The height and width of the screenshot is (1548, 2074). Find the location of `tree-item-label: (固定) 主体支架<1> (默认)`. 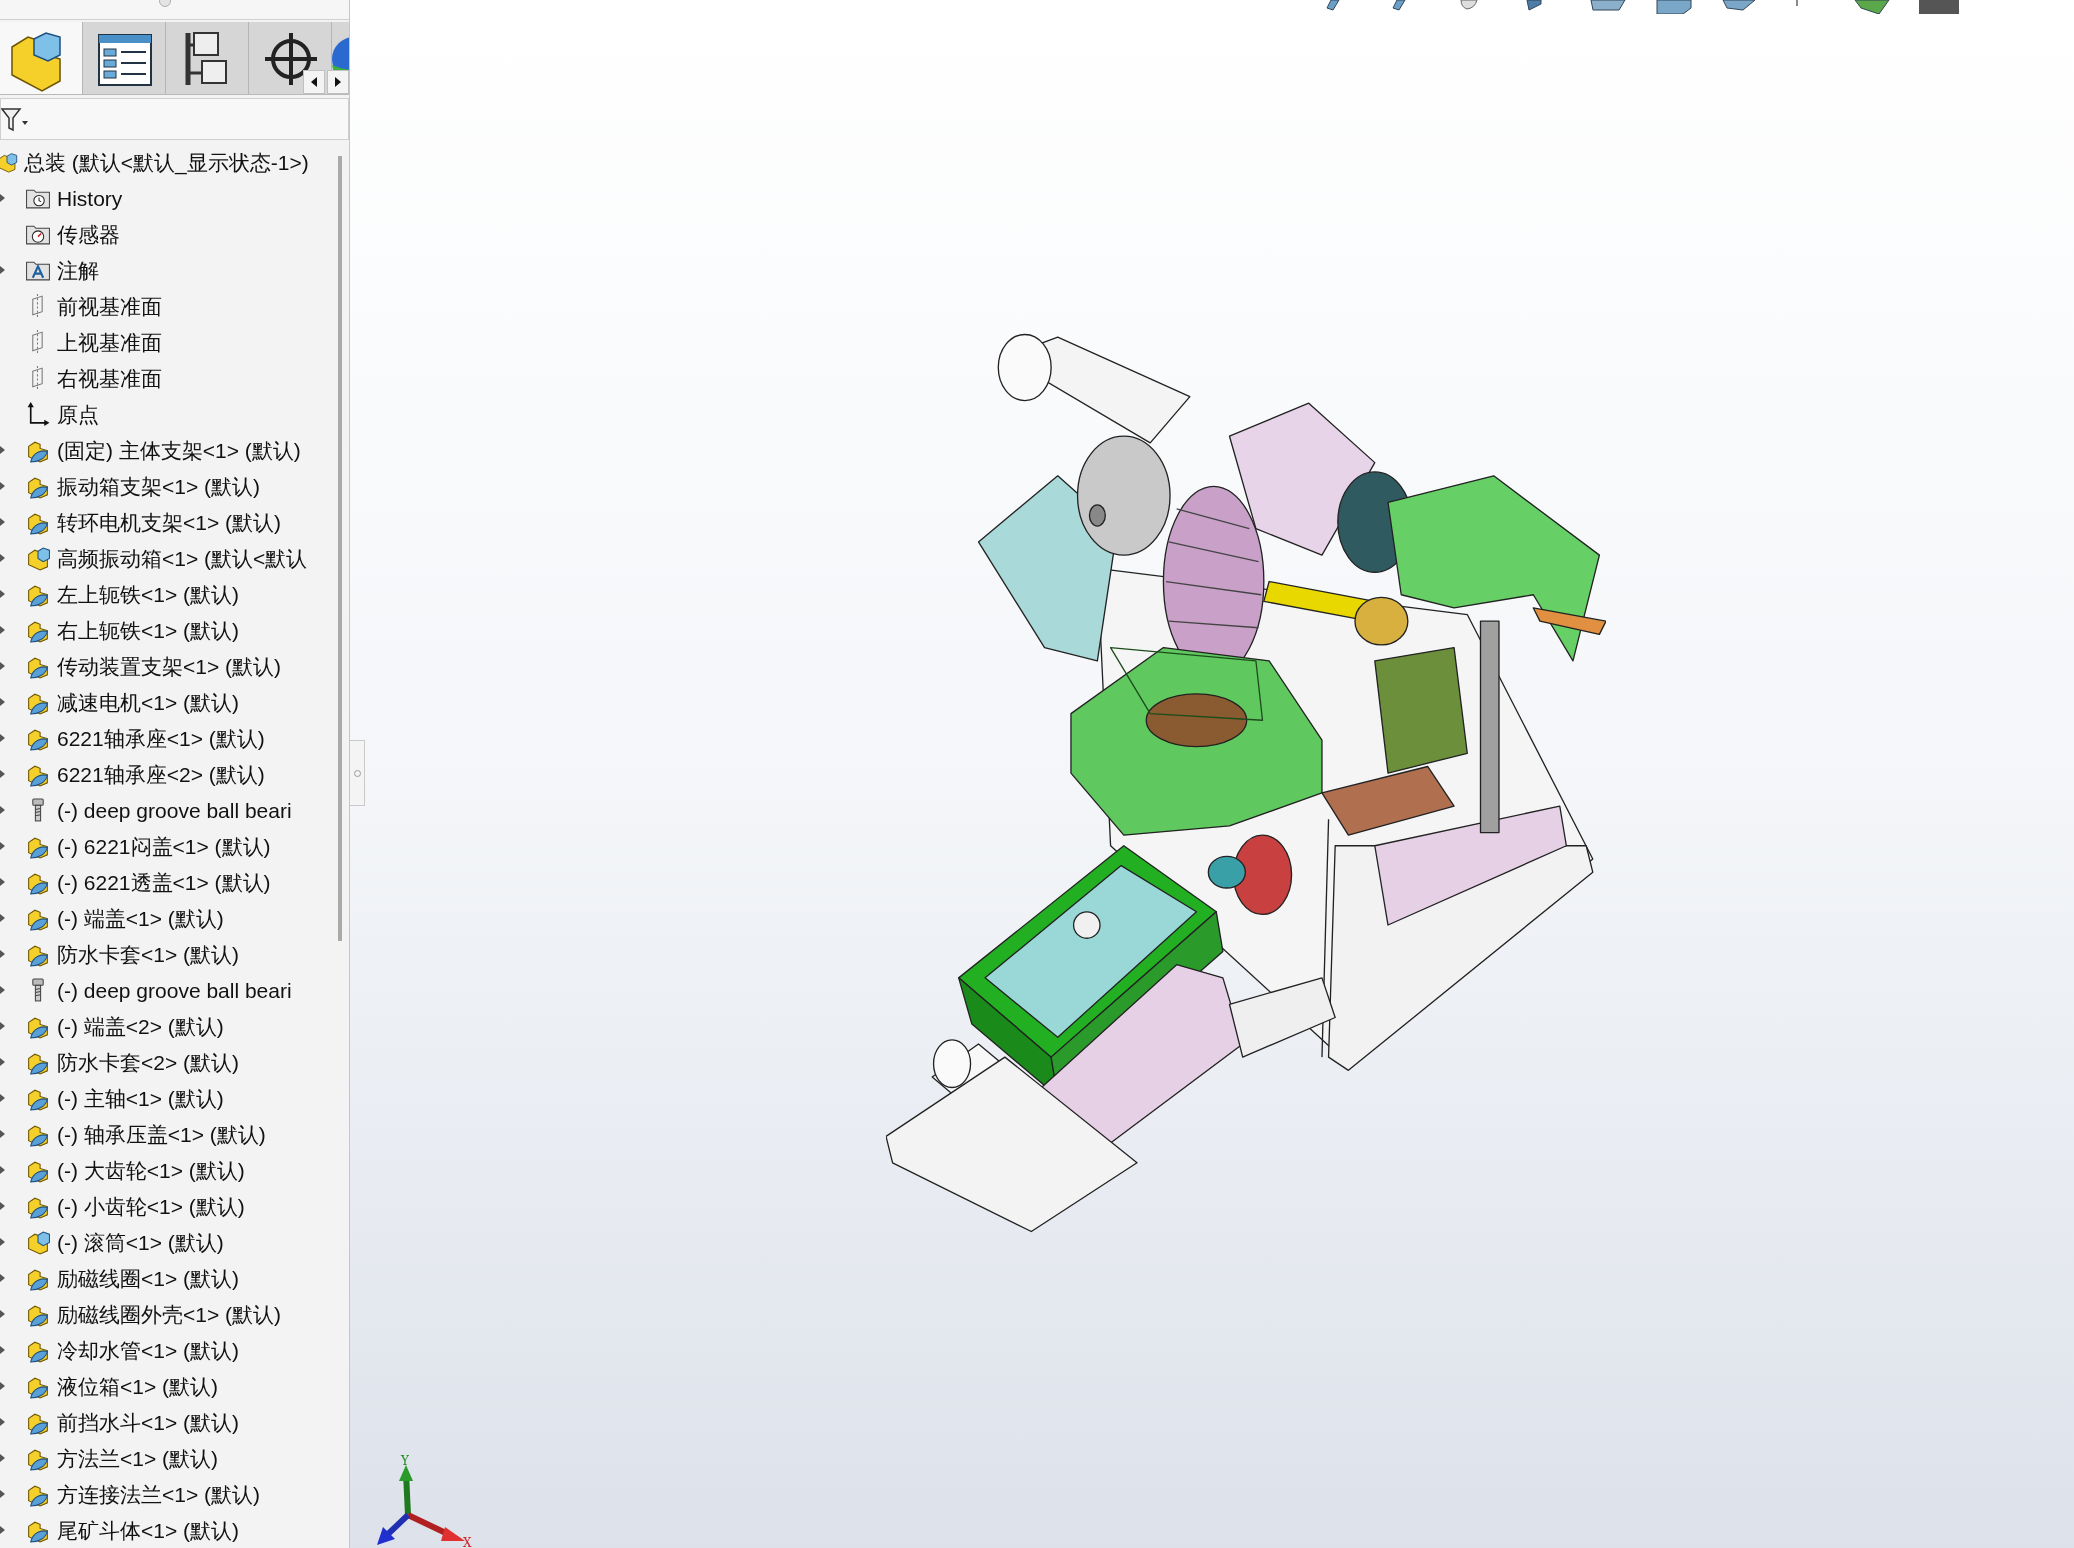

tree-item-label: (固定) 主体支架<1> (默认) is located at coordinates (179, 450).